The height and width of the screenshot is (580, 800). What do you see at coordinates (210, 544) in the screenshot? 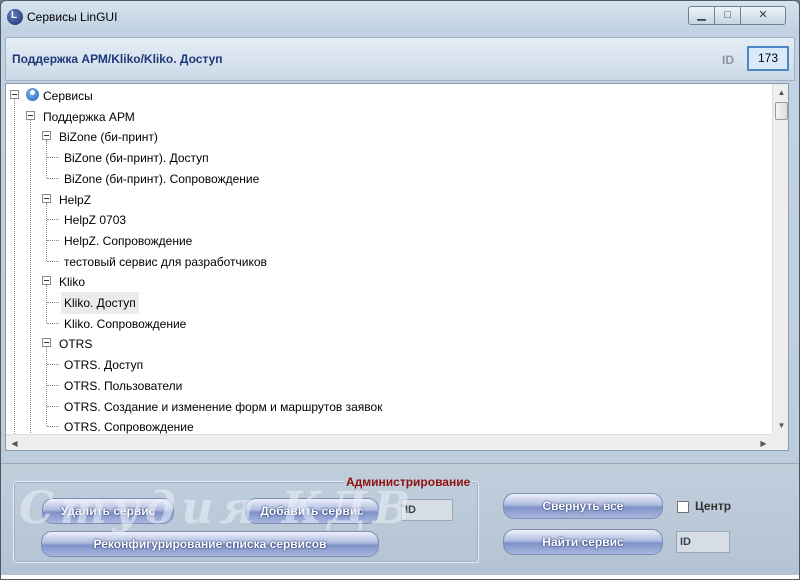
I see `reconfigure-list-button: Реконфигурирование списка сервисов` at bounding box center [210, 544].